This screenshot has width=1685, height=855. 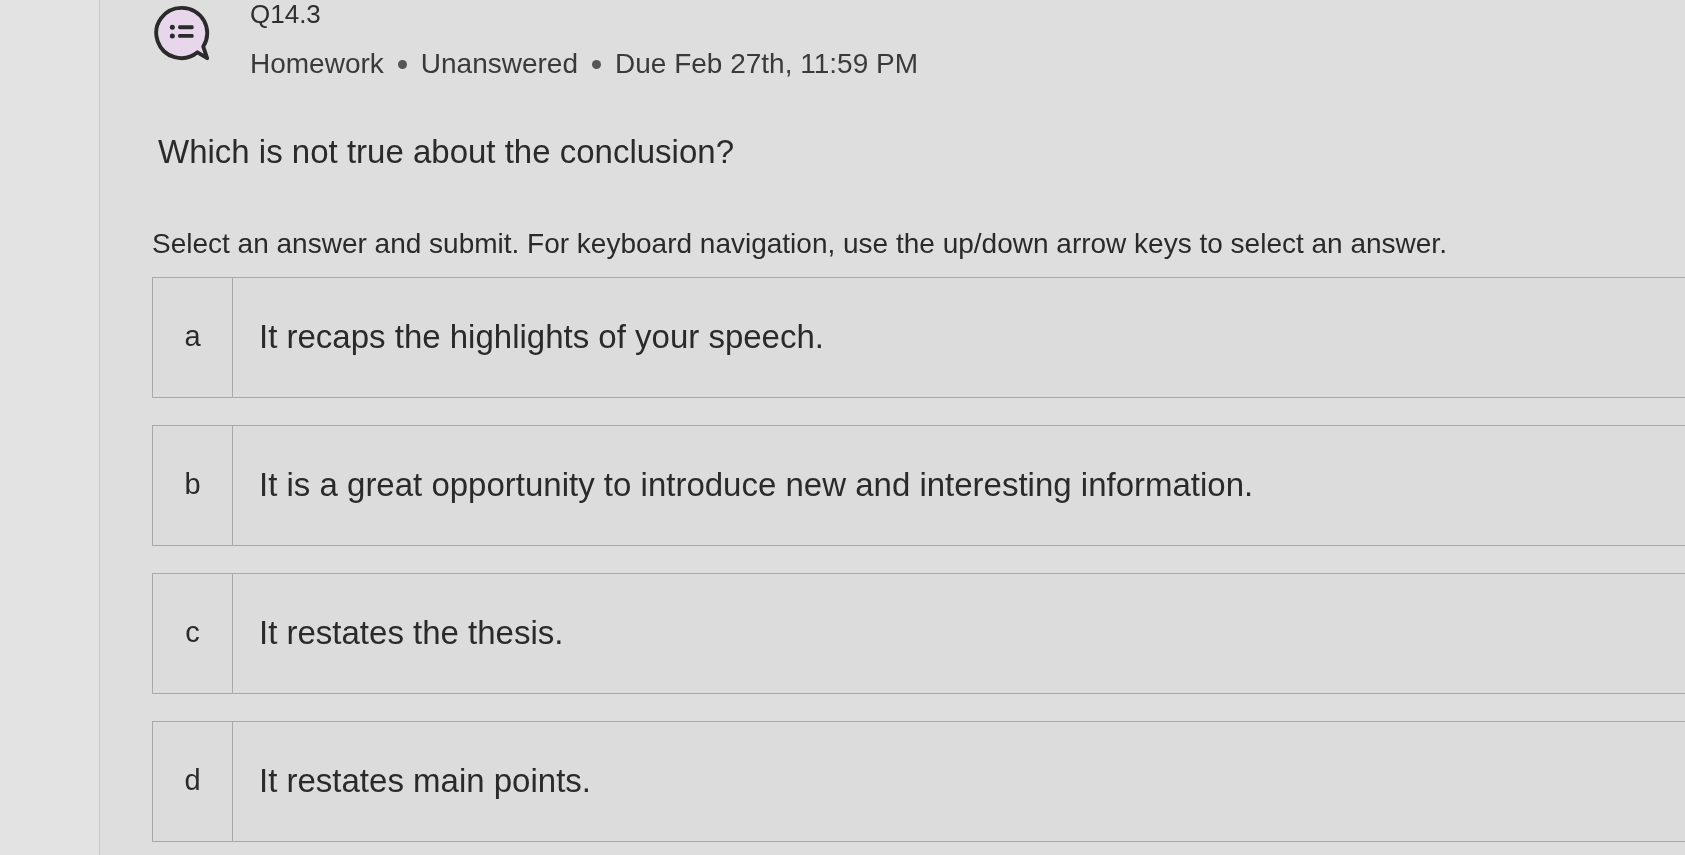 I want to click on instructions-text: Select an answer and submit. For keyboard navigation, use the up/down arrow keys to select an answer., so click(x=800, y=243).